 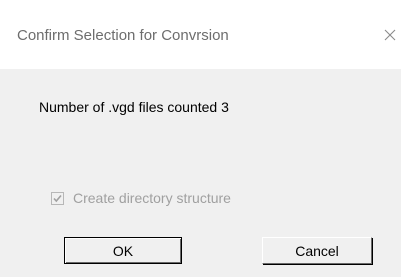 What do you see at coordinates (317, 250) in the screenshot?
I see `cancel-button: Cancel` at bounding box center [317, 250].